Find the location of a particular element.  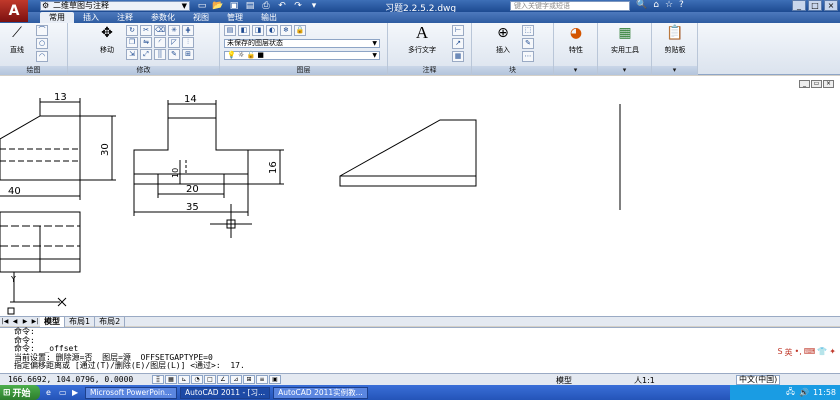

volume-icon: 🔊 is located at coordinates (804, 392).